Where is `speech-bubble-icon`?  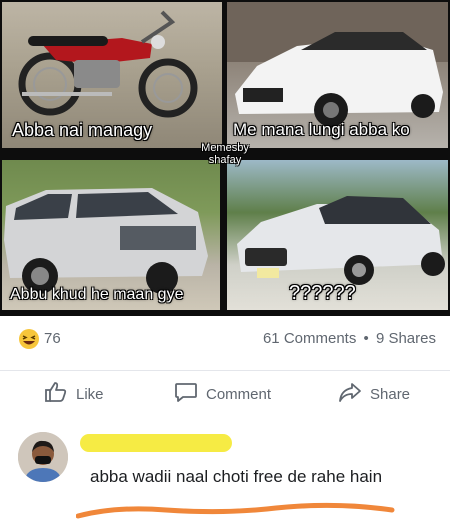 speech-bubble-icon is located at coordinates (186, 394).